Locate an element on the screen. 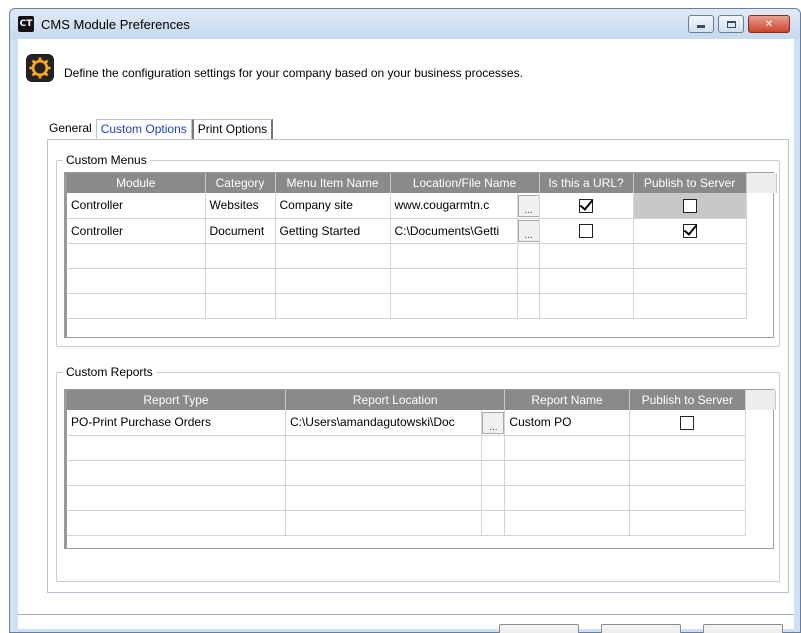  custom-menus-label: Custom Menus is located at coordinates (106, 160).